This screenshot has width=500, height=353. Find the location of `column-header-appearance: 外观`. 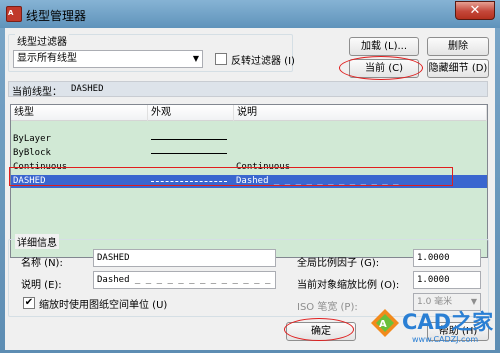

column-header-appearance: 外观 is located at coordinates (191, 113).